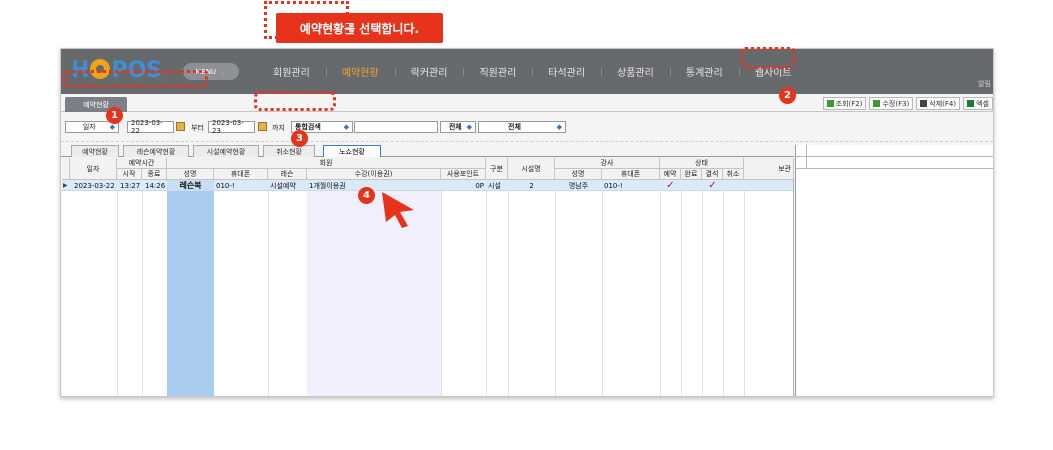 The height and width of the screenshot is (450, 1053). Describe the element at coordinates (396, 127) in the screenshot. I see `search-input` at that location.